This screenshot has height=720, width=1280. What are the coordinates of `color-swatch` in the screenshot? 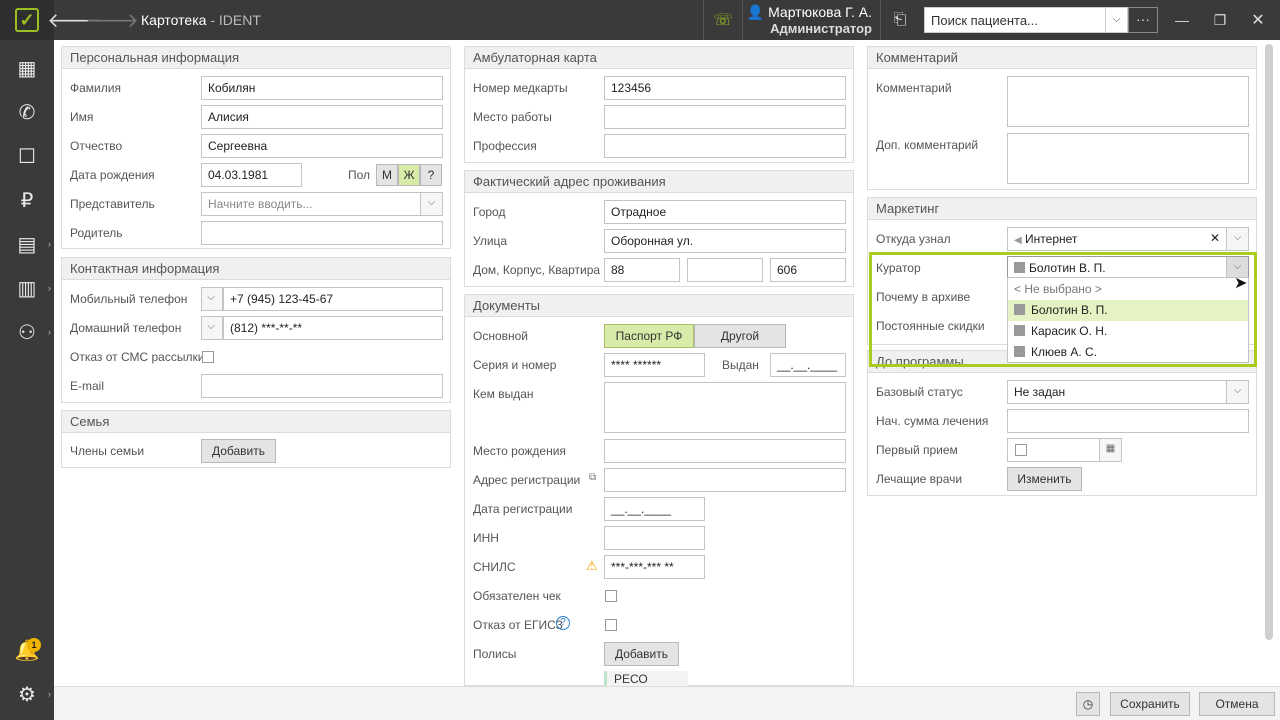 It's located at (1019, 309).